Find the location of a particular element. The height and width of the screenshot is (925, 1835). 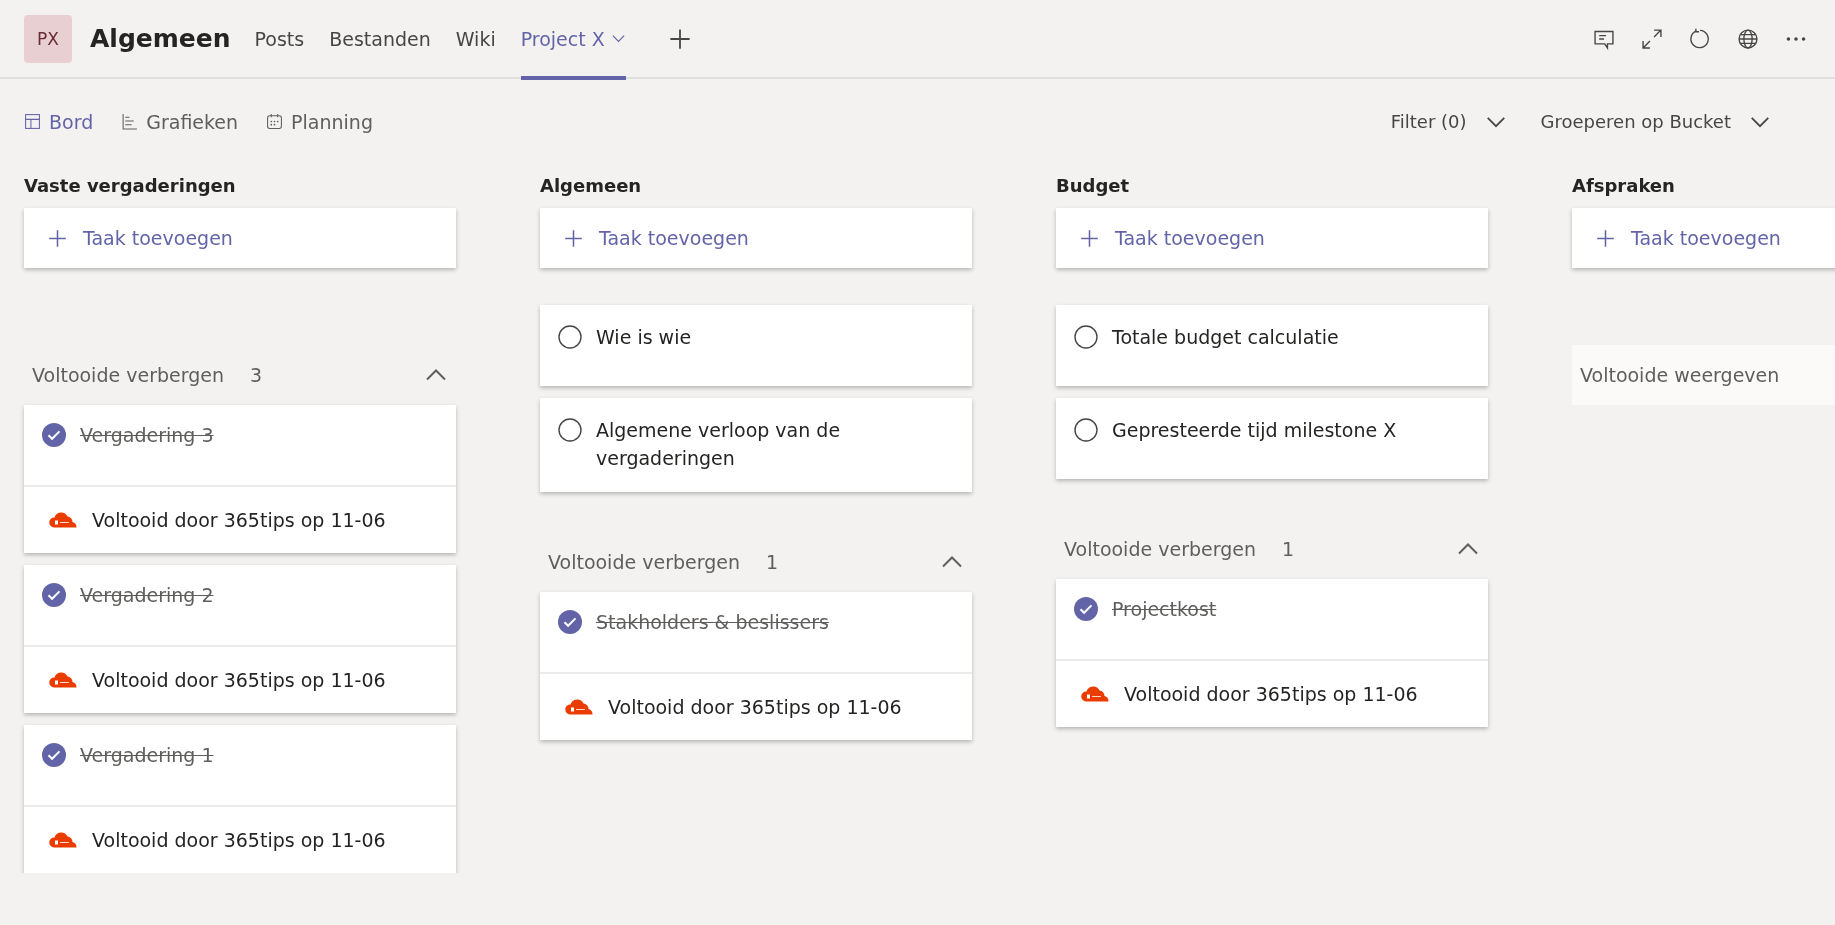

completed-toggle: Voltooide weergeven is located at coordinates (1703, 375).